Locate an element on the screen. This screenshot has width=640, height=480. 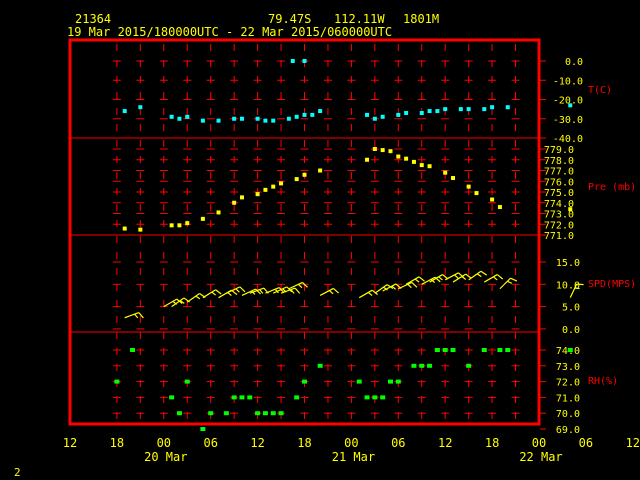
wind-tick-label: 0.0 is located at coordinates (571, 330).